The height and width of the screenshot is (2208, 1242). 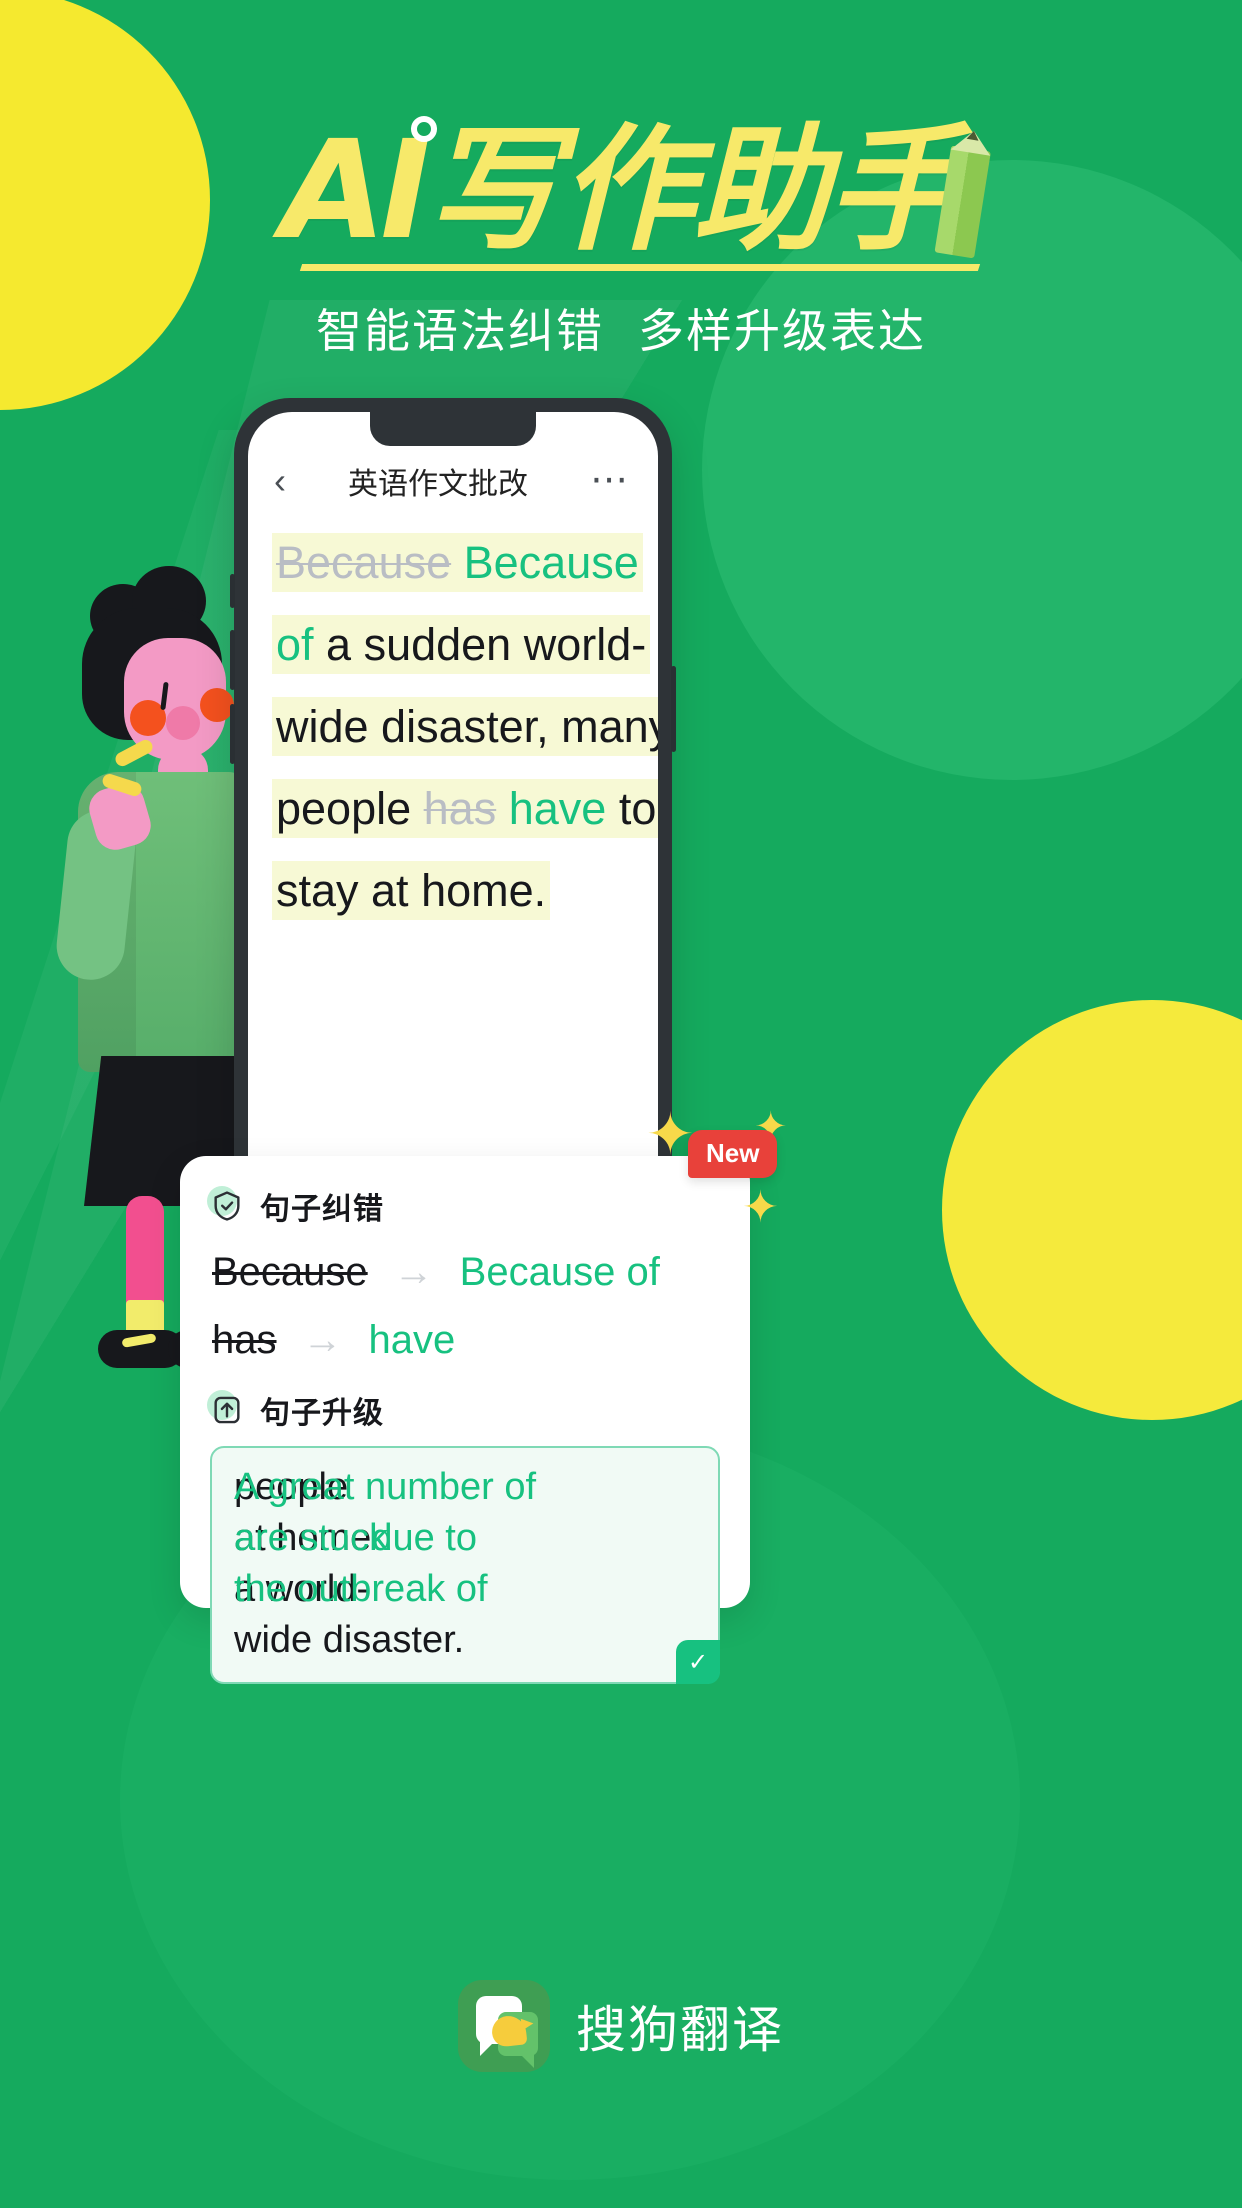 What do you see at coordinates (232, 660) in the screenshot?
I see `phone-volume-up-button` at bounding box center [232, 660].